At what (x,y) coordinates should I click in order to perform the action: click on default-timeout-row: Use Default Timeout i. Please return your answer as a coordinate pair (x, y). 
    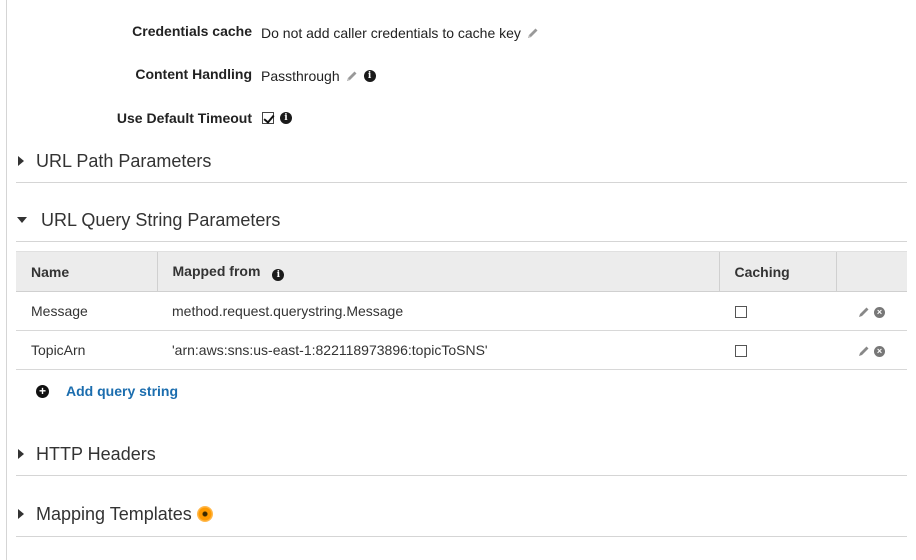
    Looking at the image, I should click on (300, 118).